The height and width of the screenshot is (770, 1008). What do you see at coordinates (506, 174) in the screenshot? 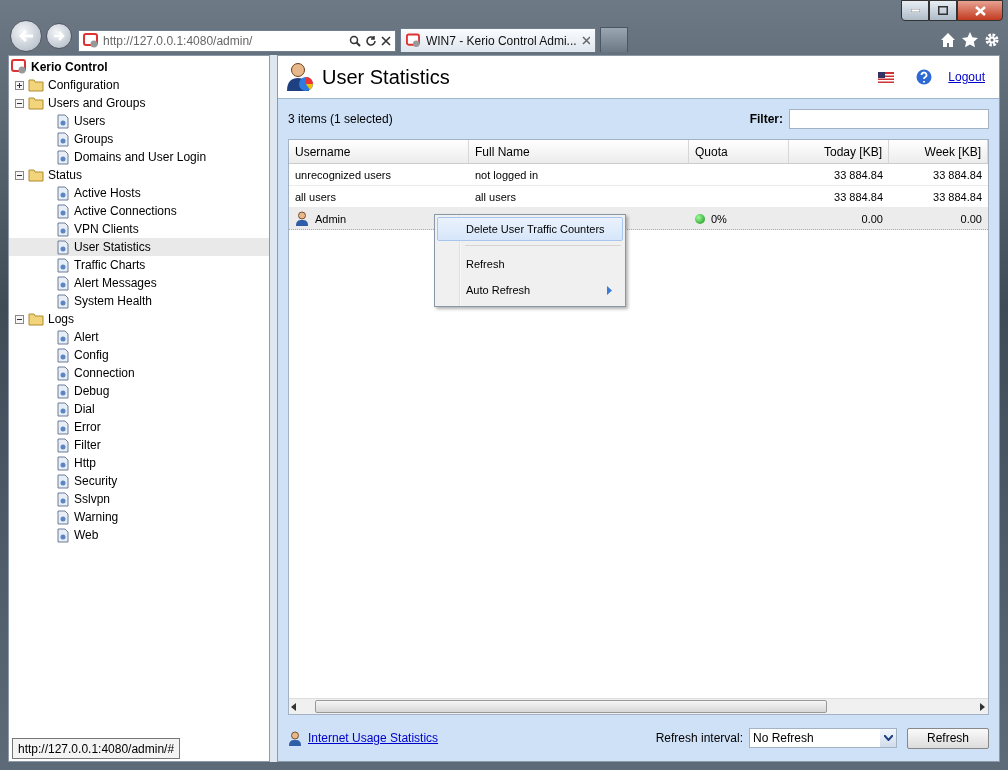
I see `table-cell: not logged in` at bounding box center [506, 174].